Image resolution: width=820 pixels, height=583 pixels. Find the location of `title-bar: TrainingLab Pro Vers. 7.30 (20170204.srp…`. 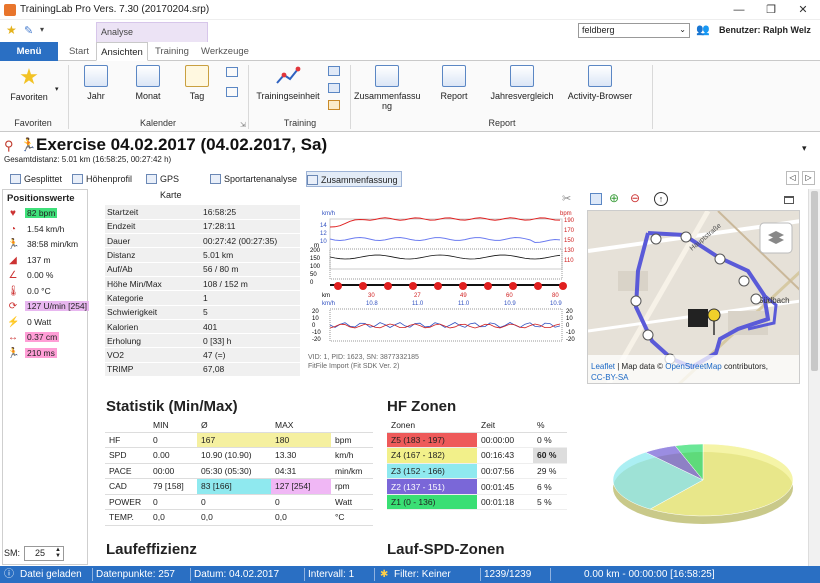

title-bar: TrainingLab Pro Vers. 7.30 (20170204.srp… is located at coordinates (410, 10).